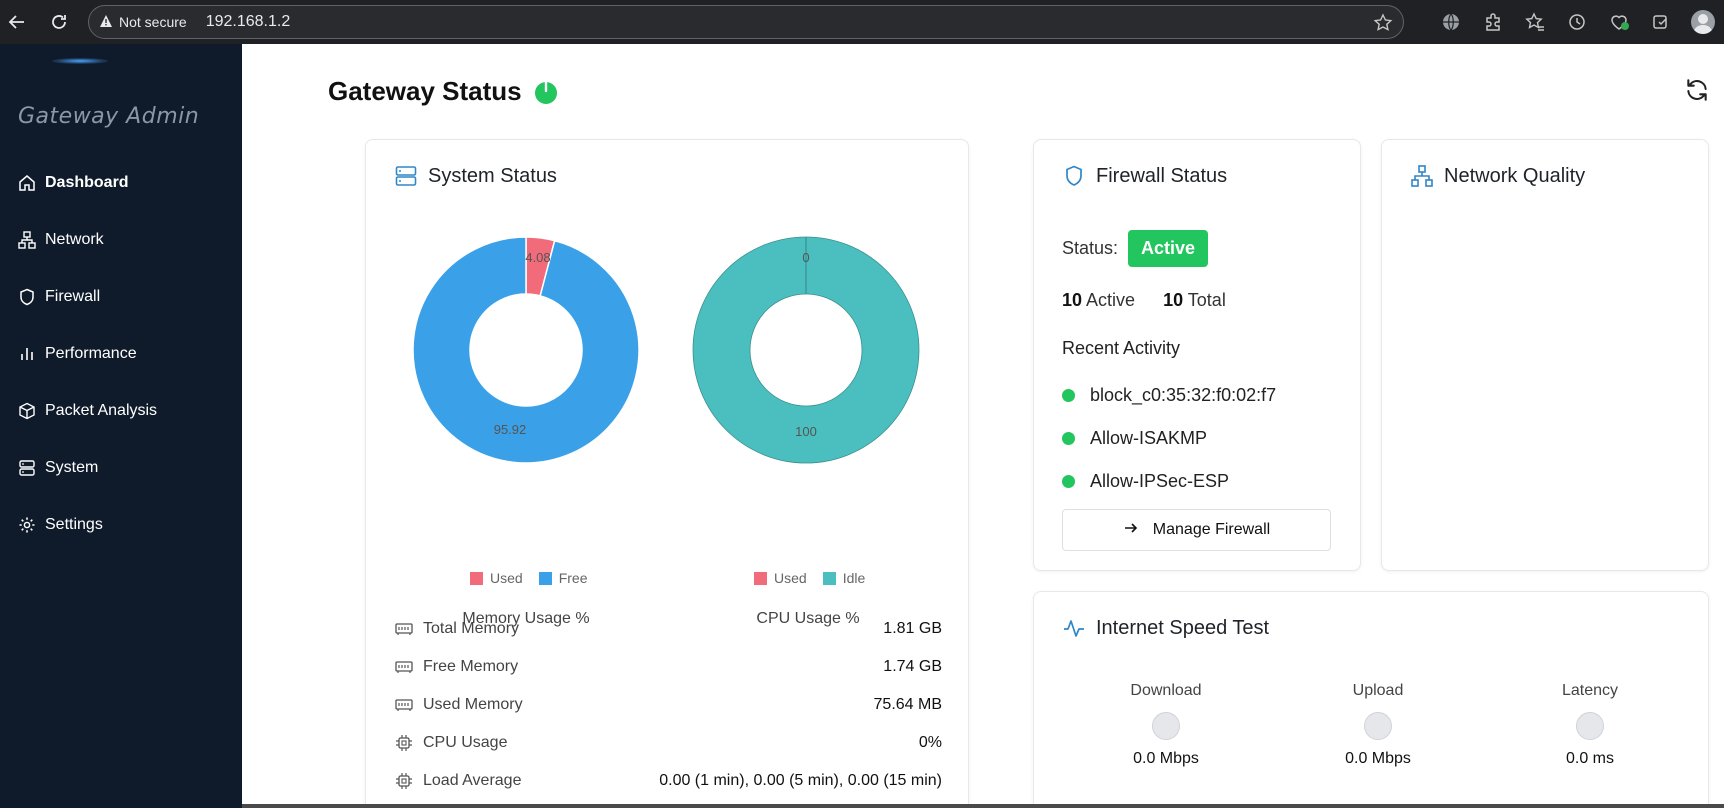 This screenshot has height=808, width=1724. Describe the element at coordinates (17, 22) in the screenshot. I see `back-icon` at that location.